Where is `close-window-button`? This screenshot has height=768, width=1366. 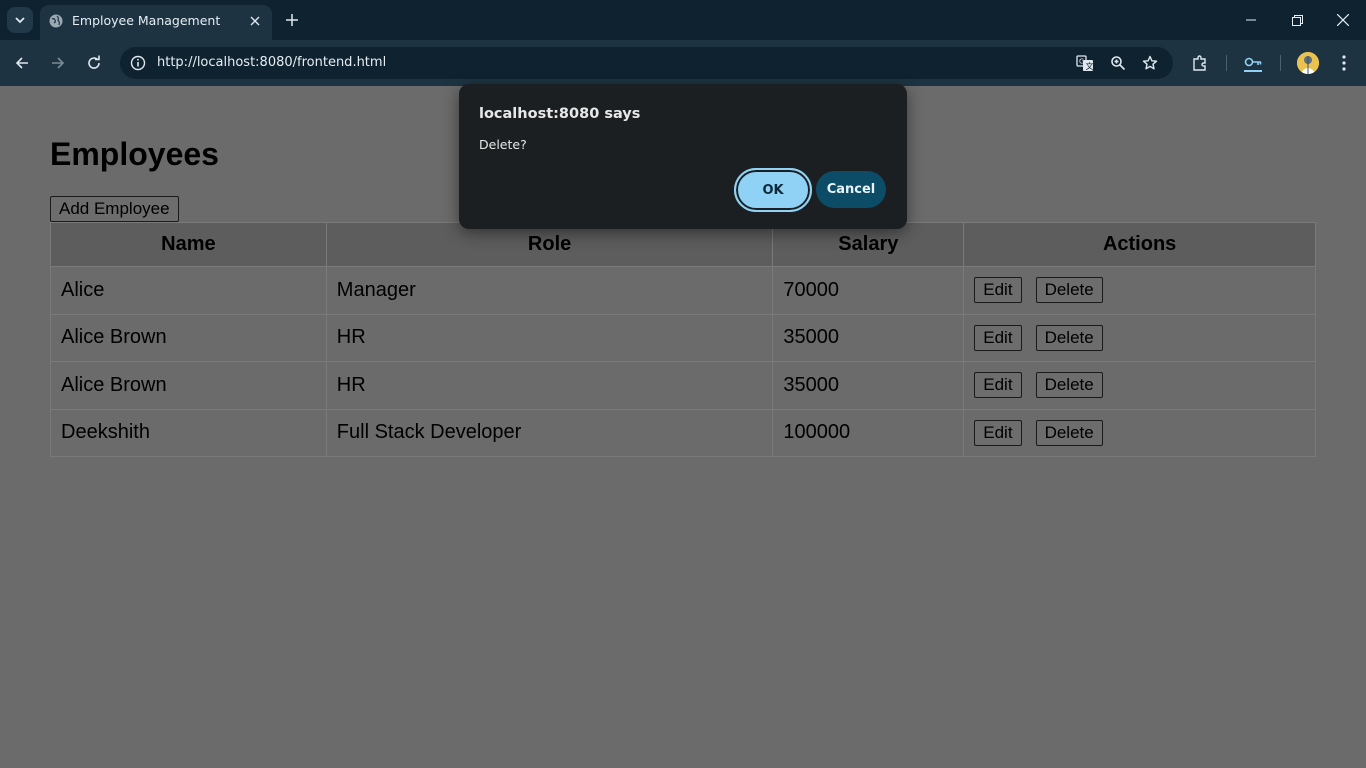
close-window-button is located at coordinates (1343, 20).